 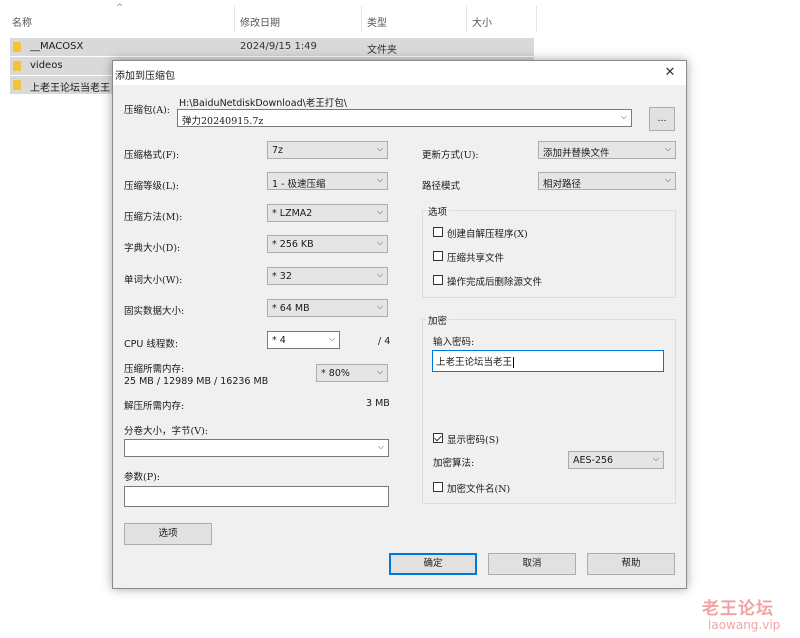 What do you see at coordinates (154, 311) in the screenshot?
I see `solid-label: 固实数据大小:` at bounding box center [154, 311].